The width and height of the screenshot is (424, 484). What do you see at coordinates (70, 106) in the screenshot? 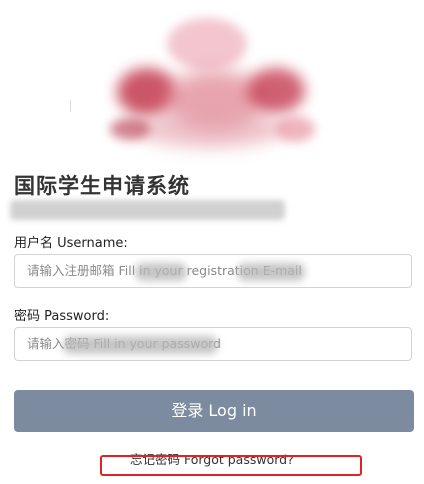
I see `divider-mark` at bounding box center [70, 106].